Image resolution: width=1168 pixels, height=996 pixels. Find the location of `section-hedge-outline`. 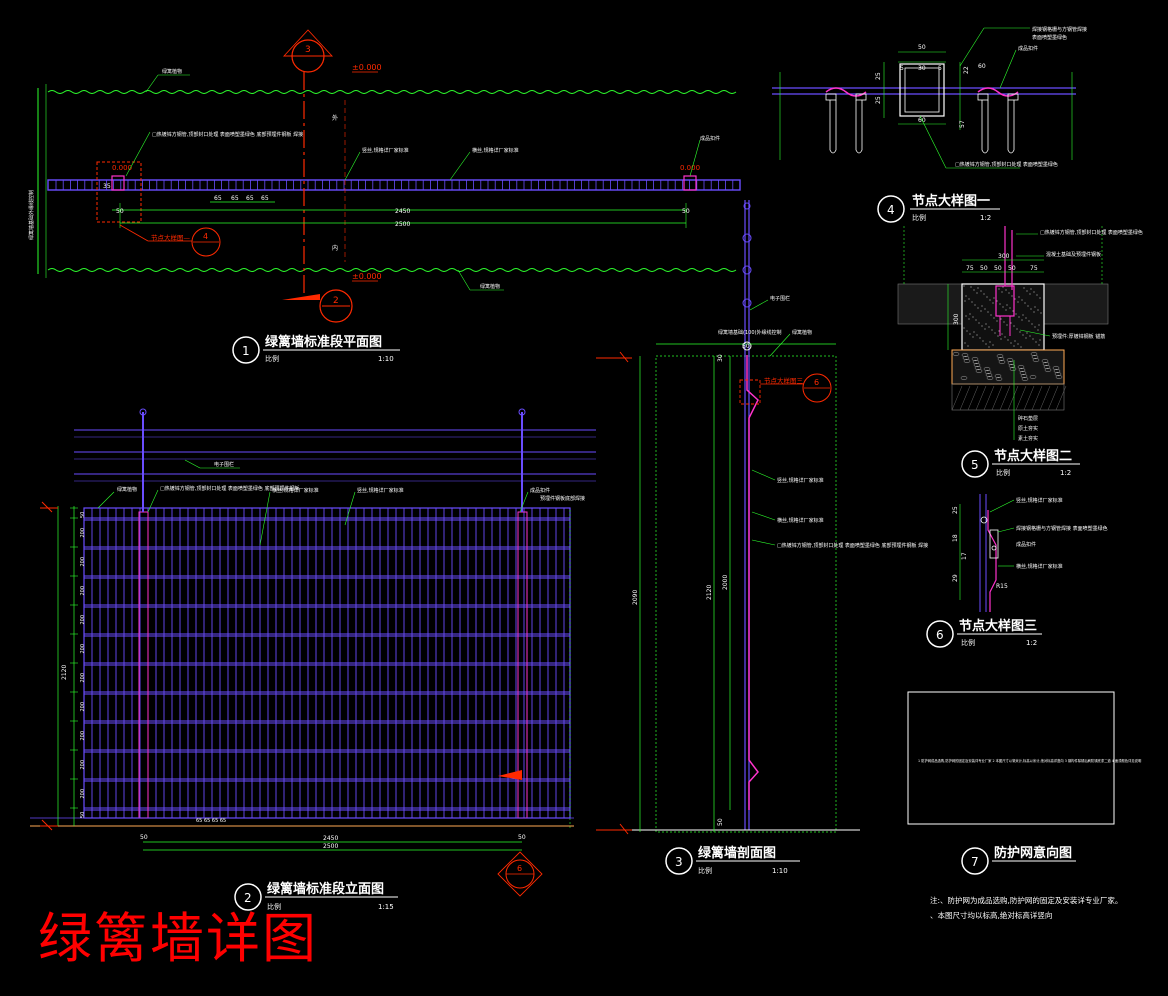

section-hedge-outline is located at coordinates (746, 594).